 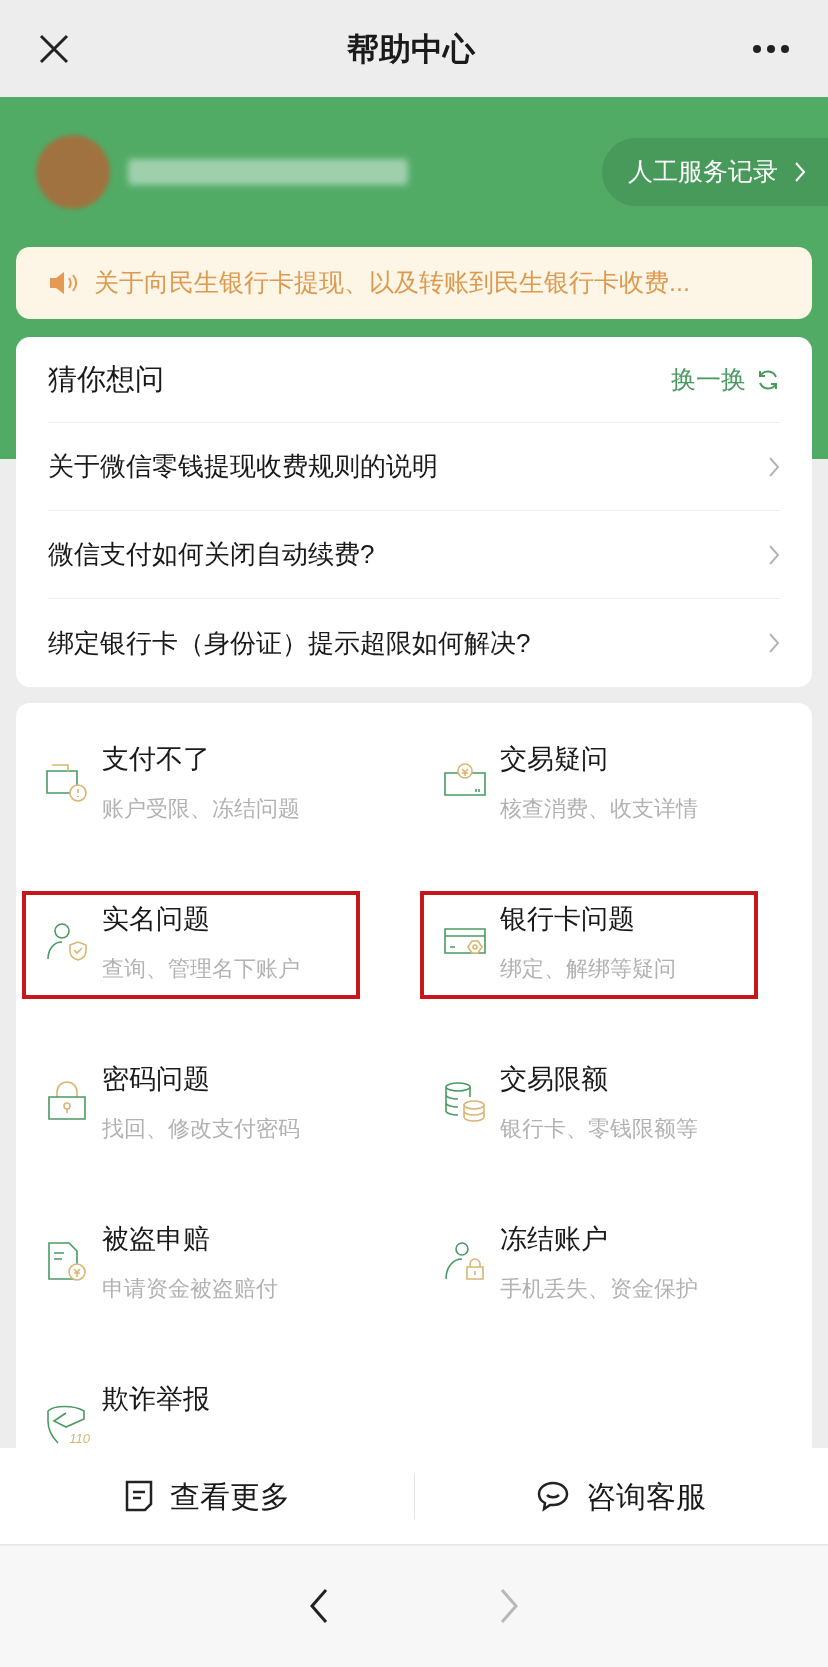 What do you see at coordinates (554, 1239) in the screenshot?
I see `category-title: 冻结账户` at bounding box center [554, 1239].